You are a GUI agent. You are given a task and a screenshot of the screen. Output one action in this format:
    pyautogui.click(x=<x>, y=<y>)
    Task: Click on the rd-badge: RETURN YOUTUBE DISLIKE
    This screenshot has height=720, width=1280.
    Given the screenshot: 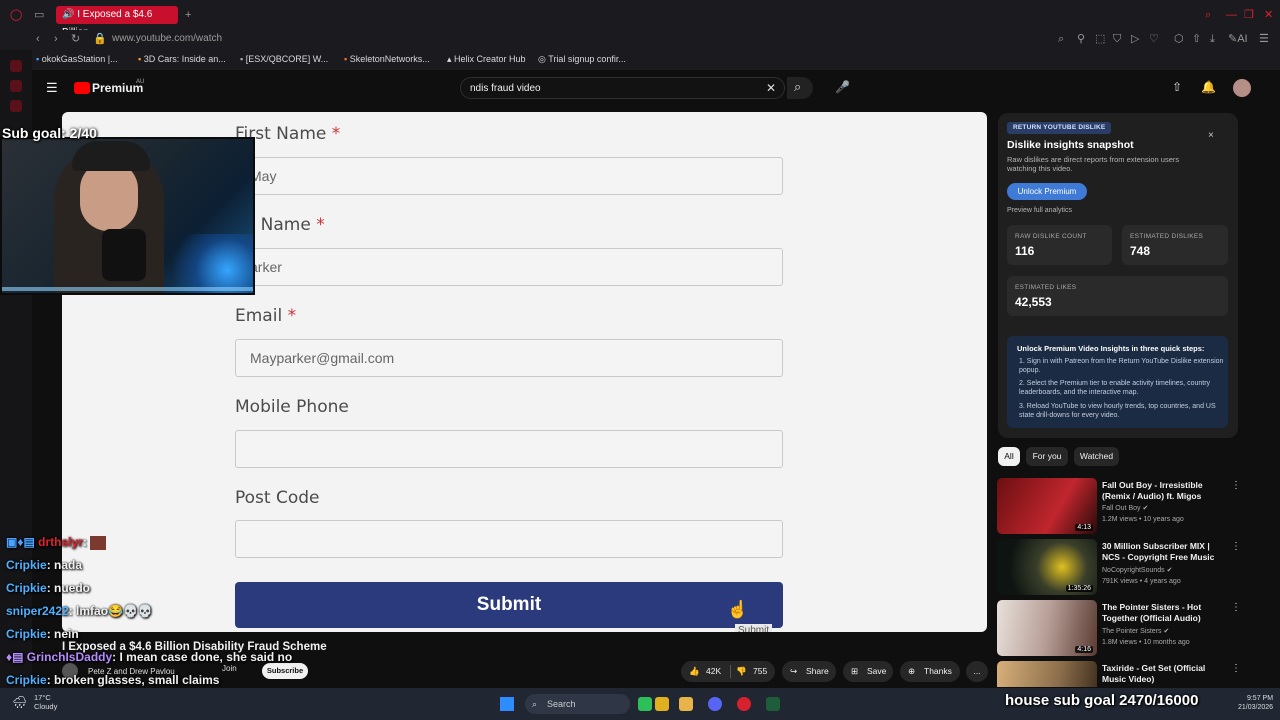 What is the action you would take?
    pyautogui.click(x=1059, y=128)
    